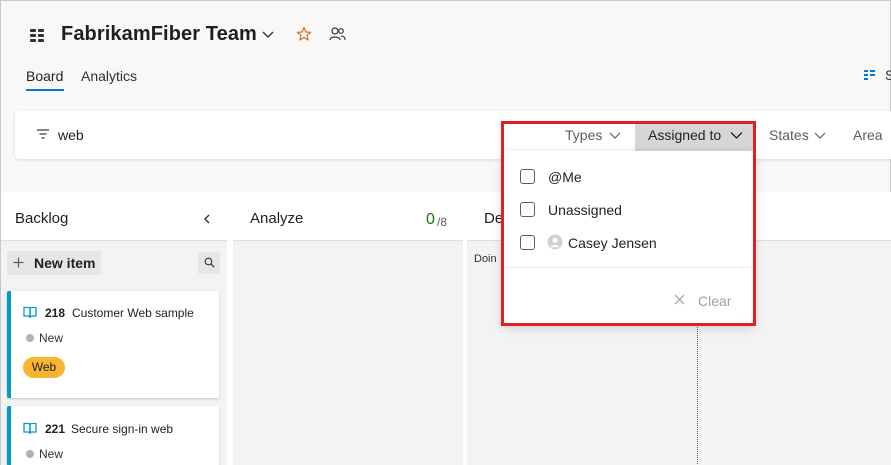  Describe the element at coordinates (37, 35) in the screenshot. I see `team-board-icon` at that location.